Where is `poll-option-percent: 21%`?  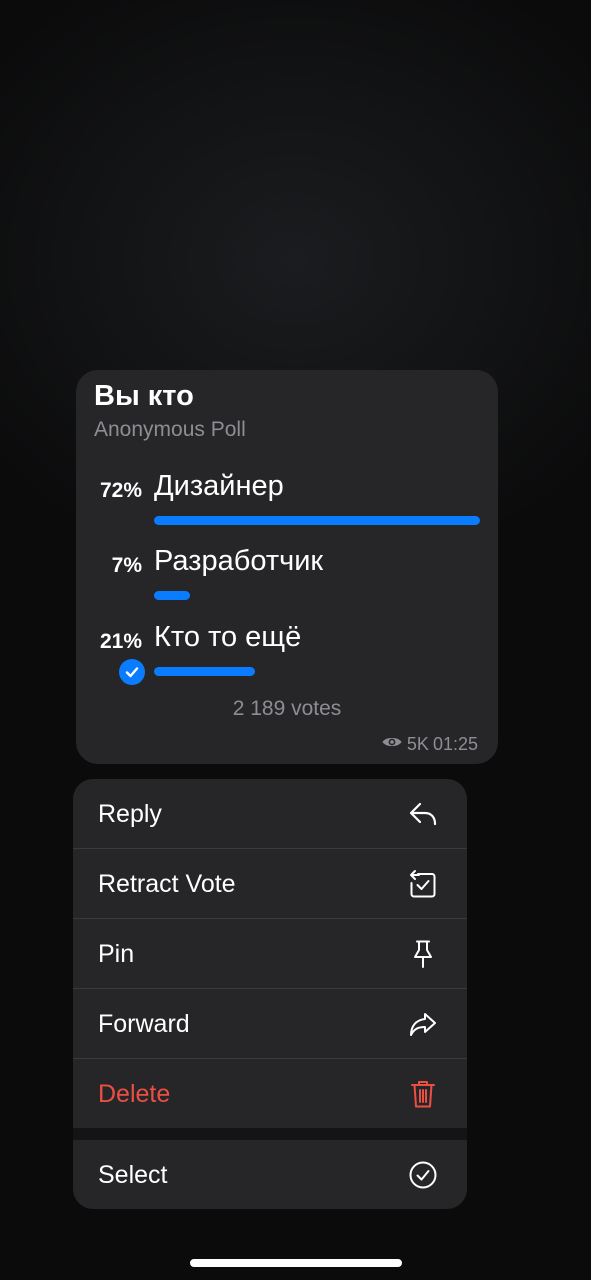
poll-option-percent: 21% is located at coordinates (120, 641).